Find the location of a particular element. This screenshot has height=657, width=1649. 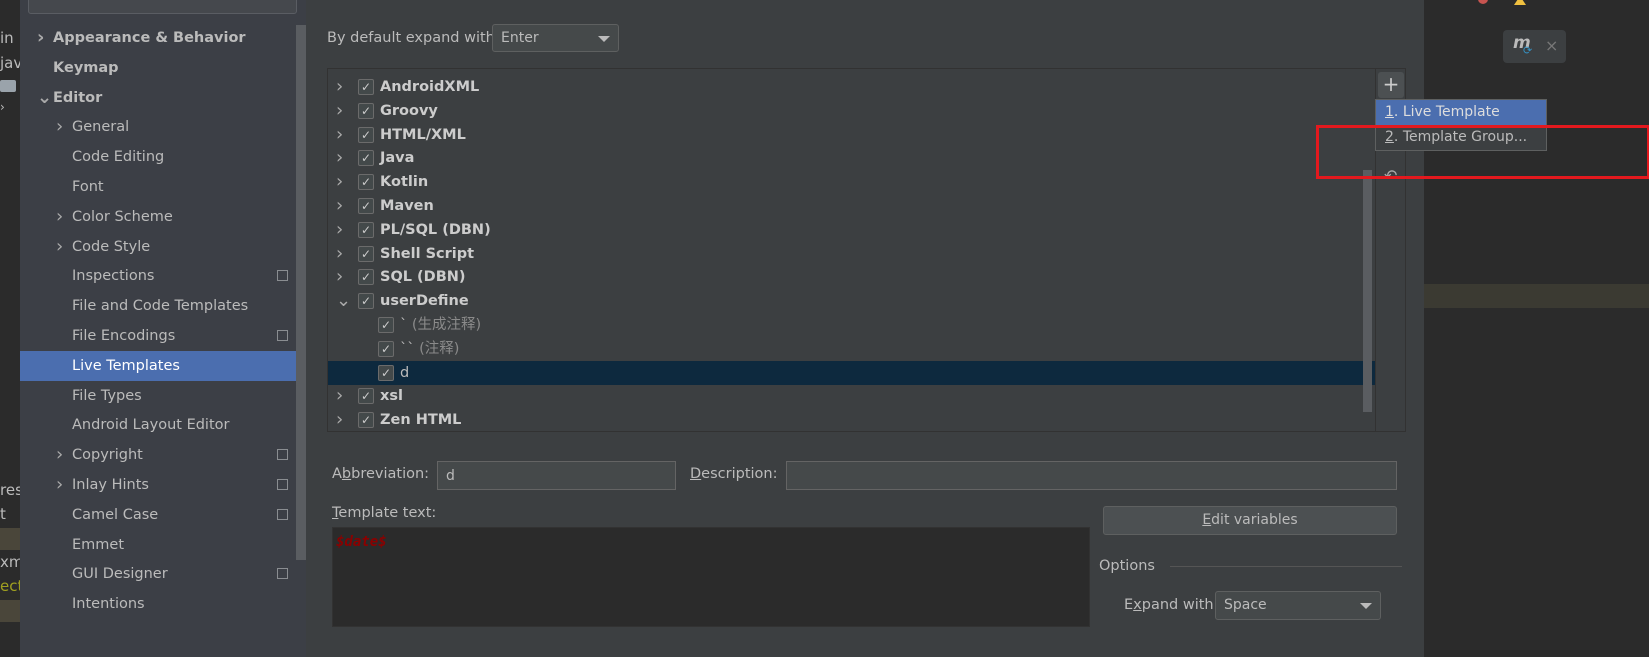

sidebar-item: › Color Scheme is located at coordinates (158, 217).